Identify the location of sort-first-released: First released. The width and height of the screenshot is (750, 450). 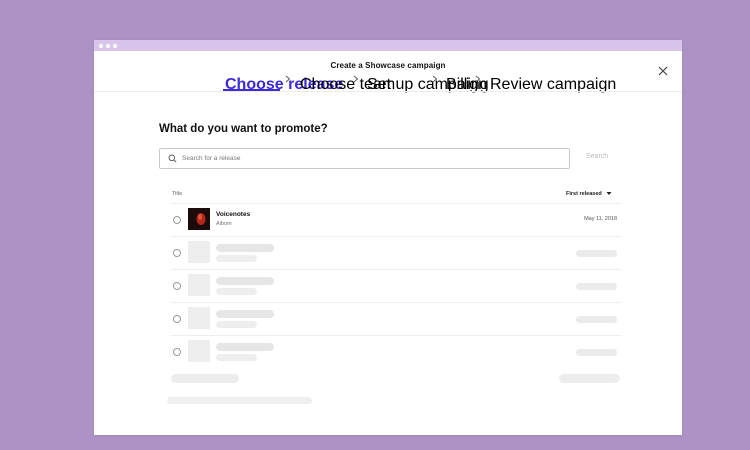
(589, 194).